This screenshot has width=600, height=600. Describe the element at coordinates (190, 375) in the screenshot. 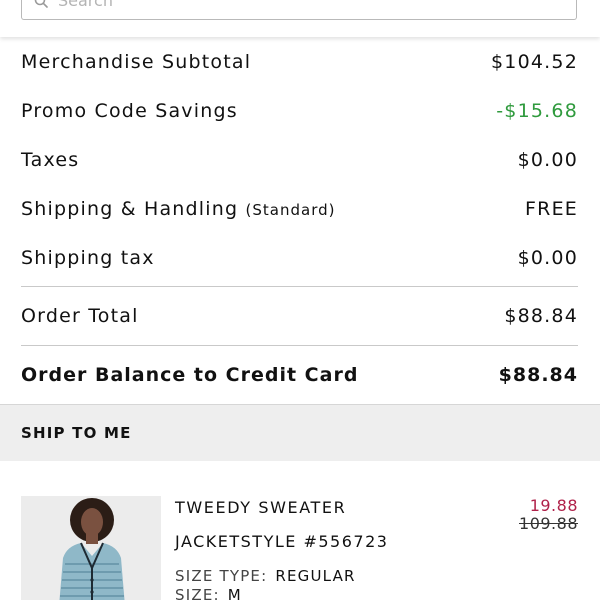

I see `order-balance-label: Order Balance to Credit Card` at that location.